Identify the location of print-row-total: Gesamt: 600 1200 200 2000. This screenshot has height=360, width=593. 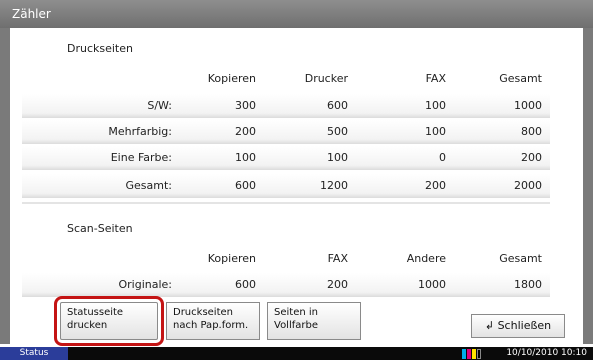
(286, 186).